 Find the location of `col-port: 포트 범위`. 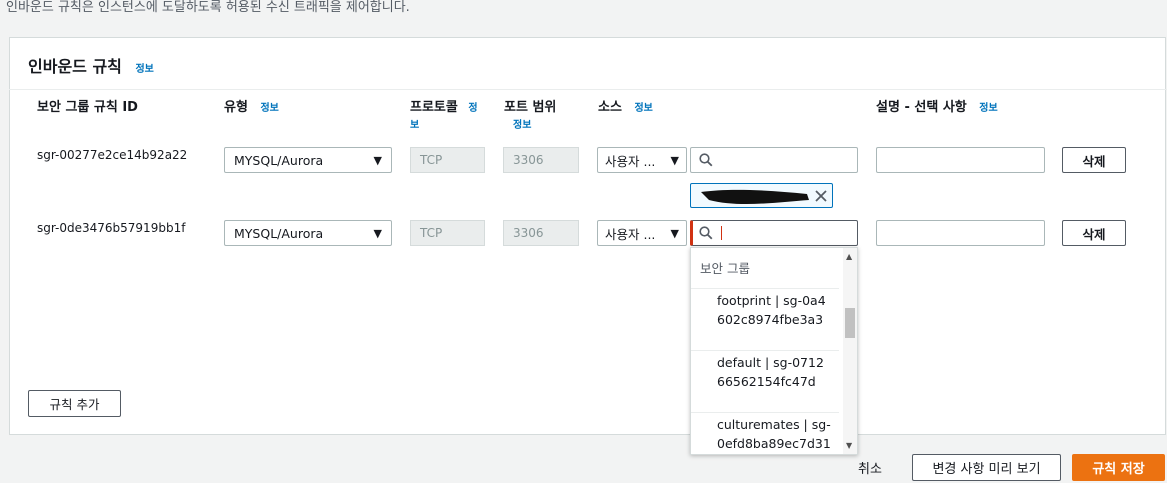

col-port: 포트 범위 is located at coordinates (530, 107).